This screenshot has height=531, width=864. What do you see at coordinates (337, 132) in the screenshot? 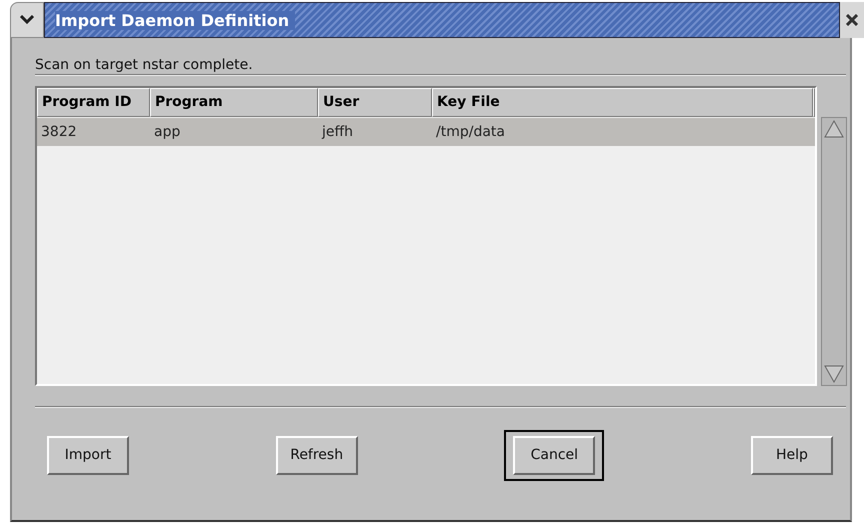
I see `table-cell-text: jeffh` at bounding box center [337, 132].